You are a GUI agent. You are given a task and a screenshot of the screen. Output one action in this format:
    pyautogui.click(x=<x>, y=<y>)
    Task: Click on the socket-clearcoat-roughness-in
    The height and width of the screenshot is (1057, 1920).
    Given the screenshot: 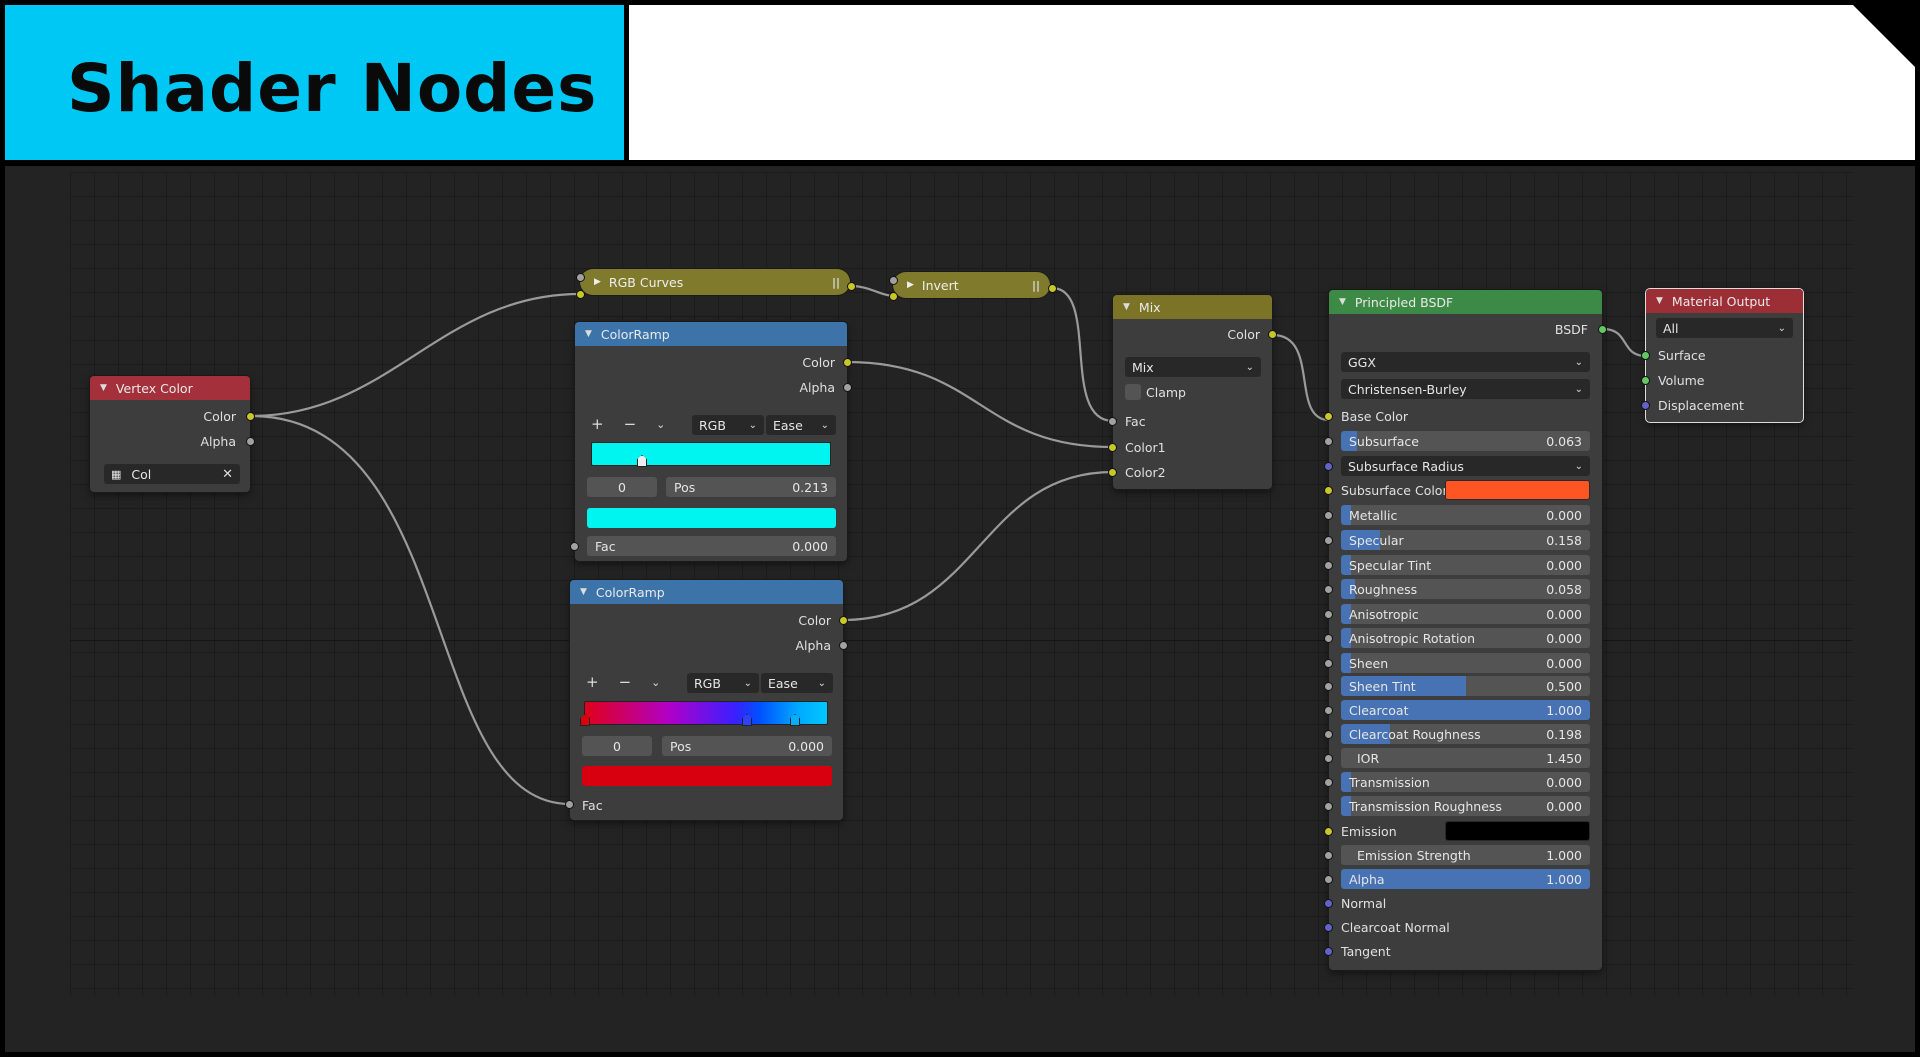 What is the action you would take?
    pyautogui.click(x=1328, y=734)
    